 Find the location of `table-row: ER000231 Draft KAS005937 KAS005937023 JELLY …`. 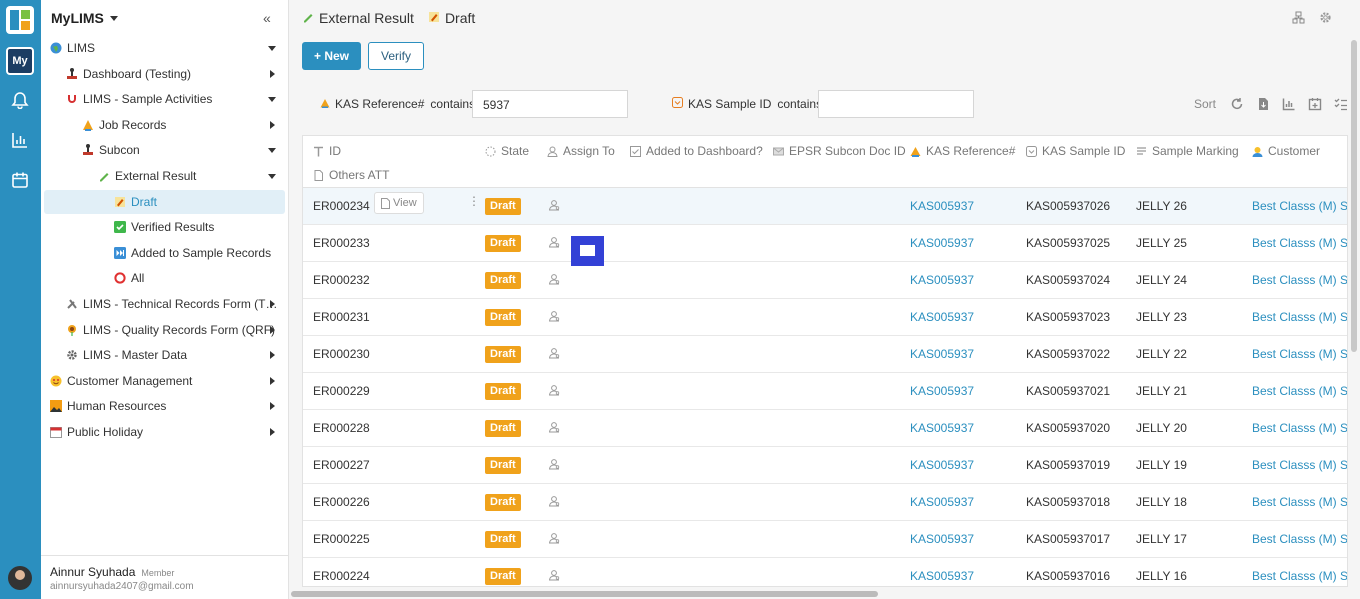

table-row: ER000231 Draft KAS005937 KAS005937023 JELLY … is located at coordinates (825, 317).